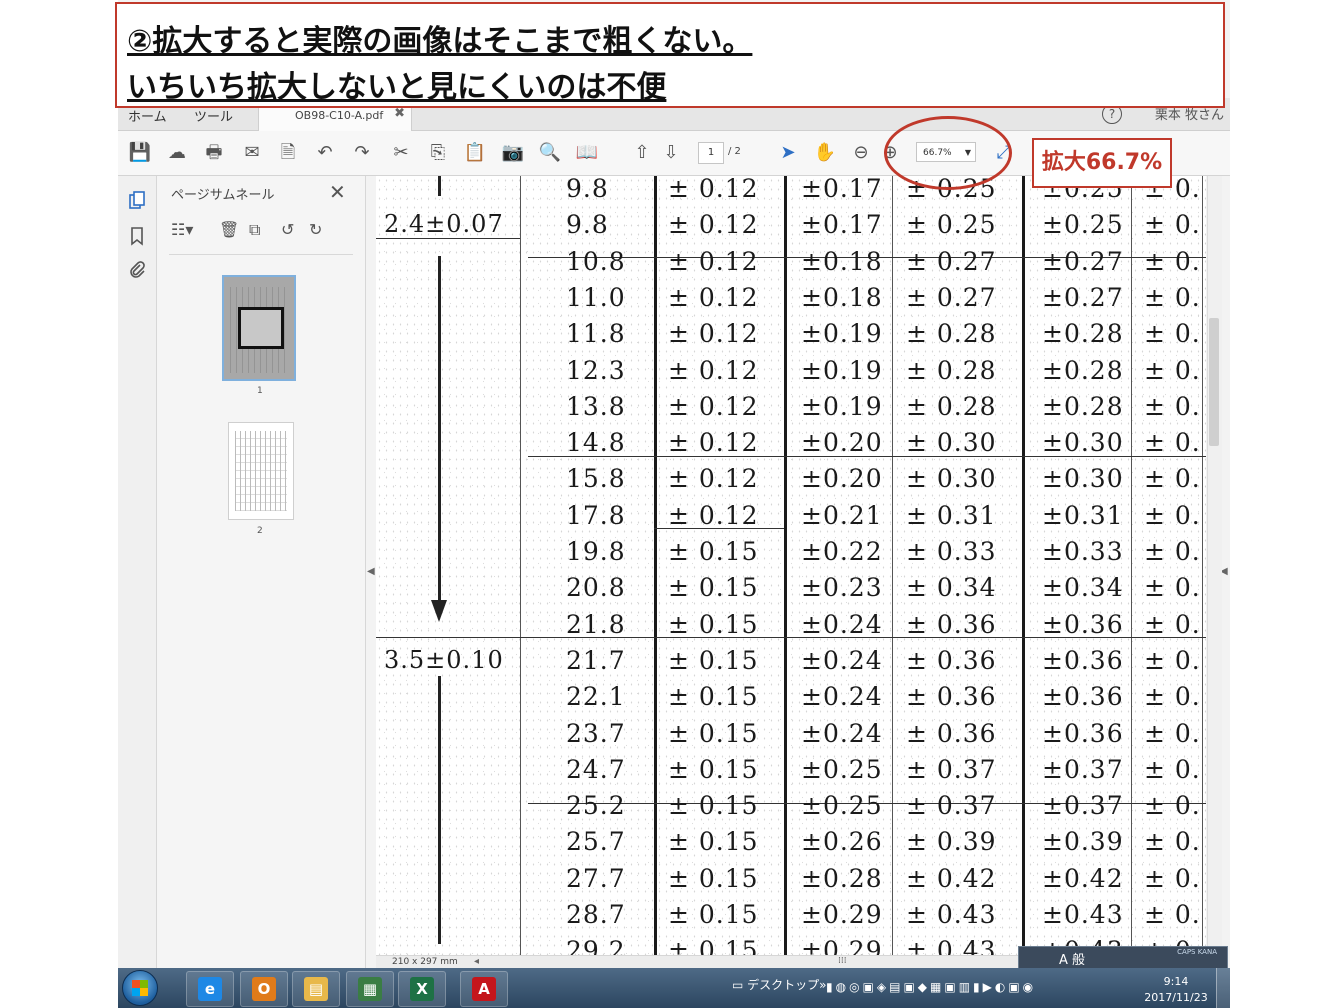 The width and height of the screenshot is (1344, 1008). I want to click on cut-icon: ✂, so click(401, 153).